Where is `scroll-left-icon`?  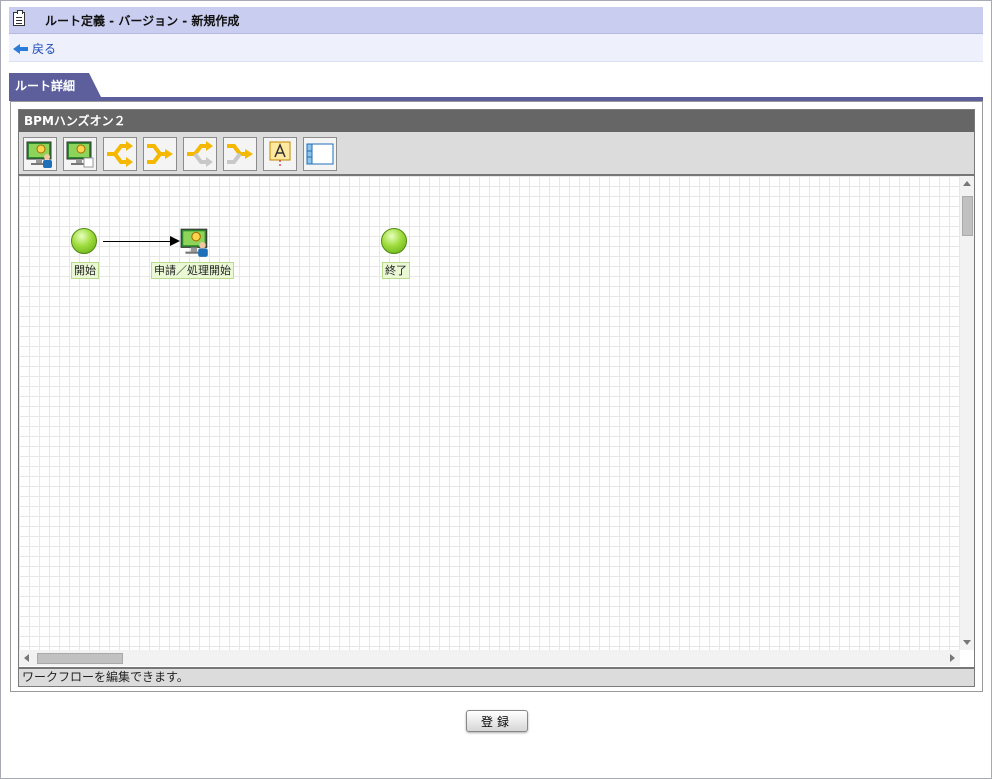
scroll-left-icon is located at coordinates (26, 658).